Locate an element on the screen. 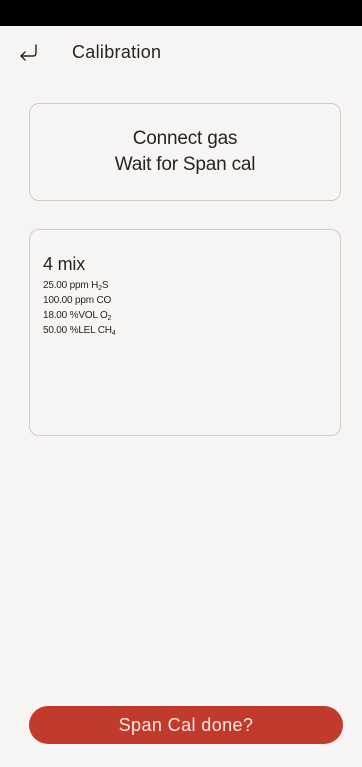 This screenshot has width=362, height=767. gas-mix-title: 4 mix is located at coordinates (64, 264).